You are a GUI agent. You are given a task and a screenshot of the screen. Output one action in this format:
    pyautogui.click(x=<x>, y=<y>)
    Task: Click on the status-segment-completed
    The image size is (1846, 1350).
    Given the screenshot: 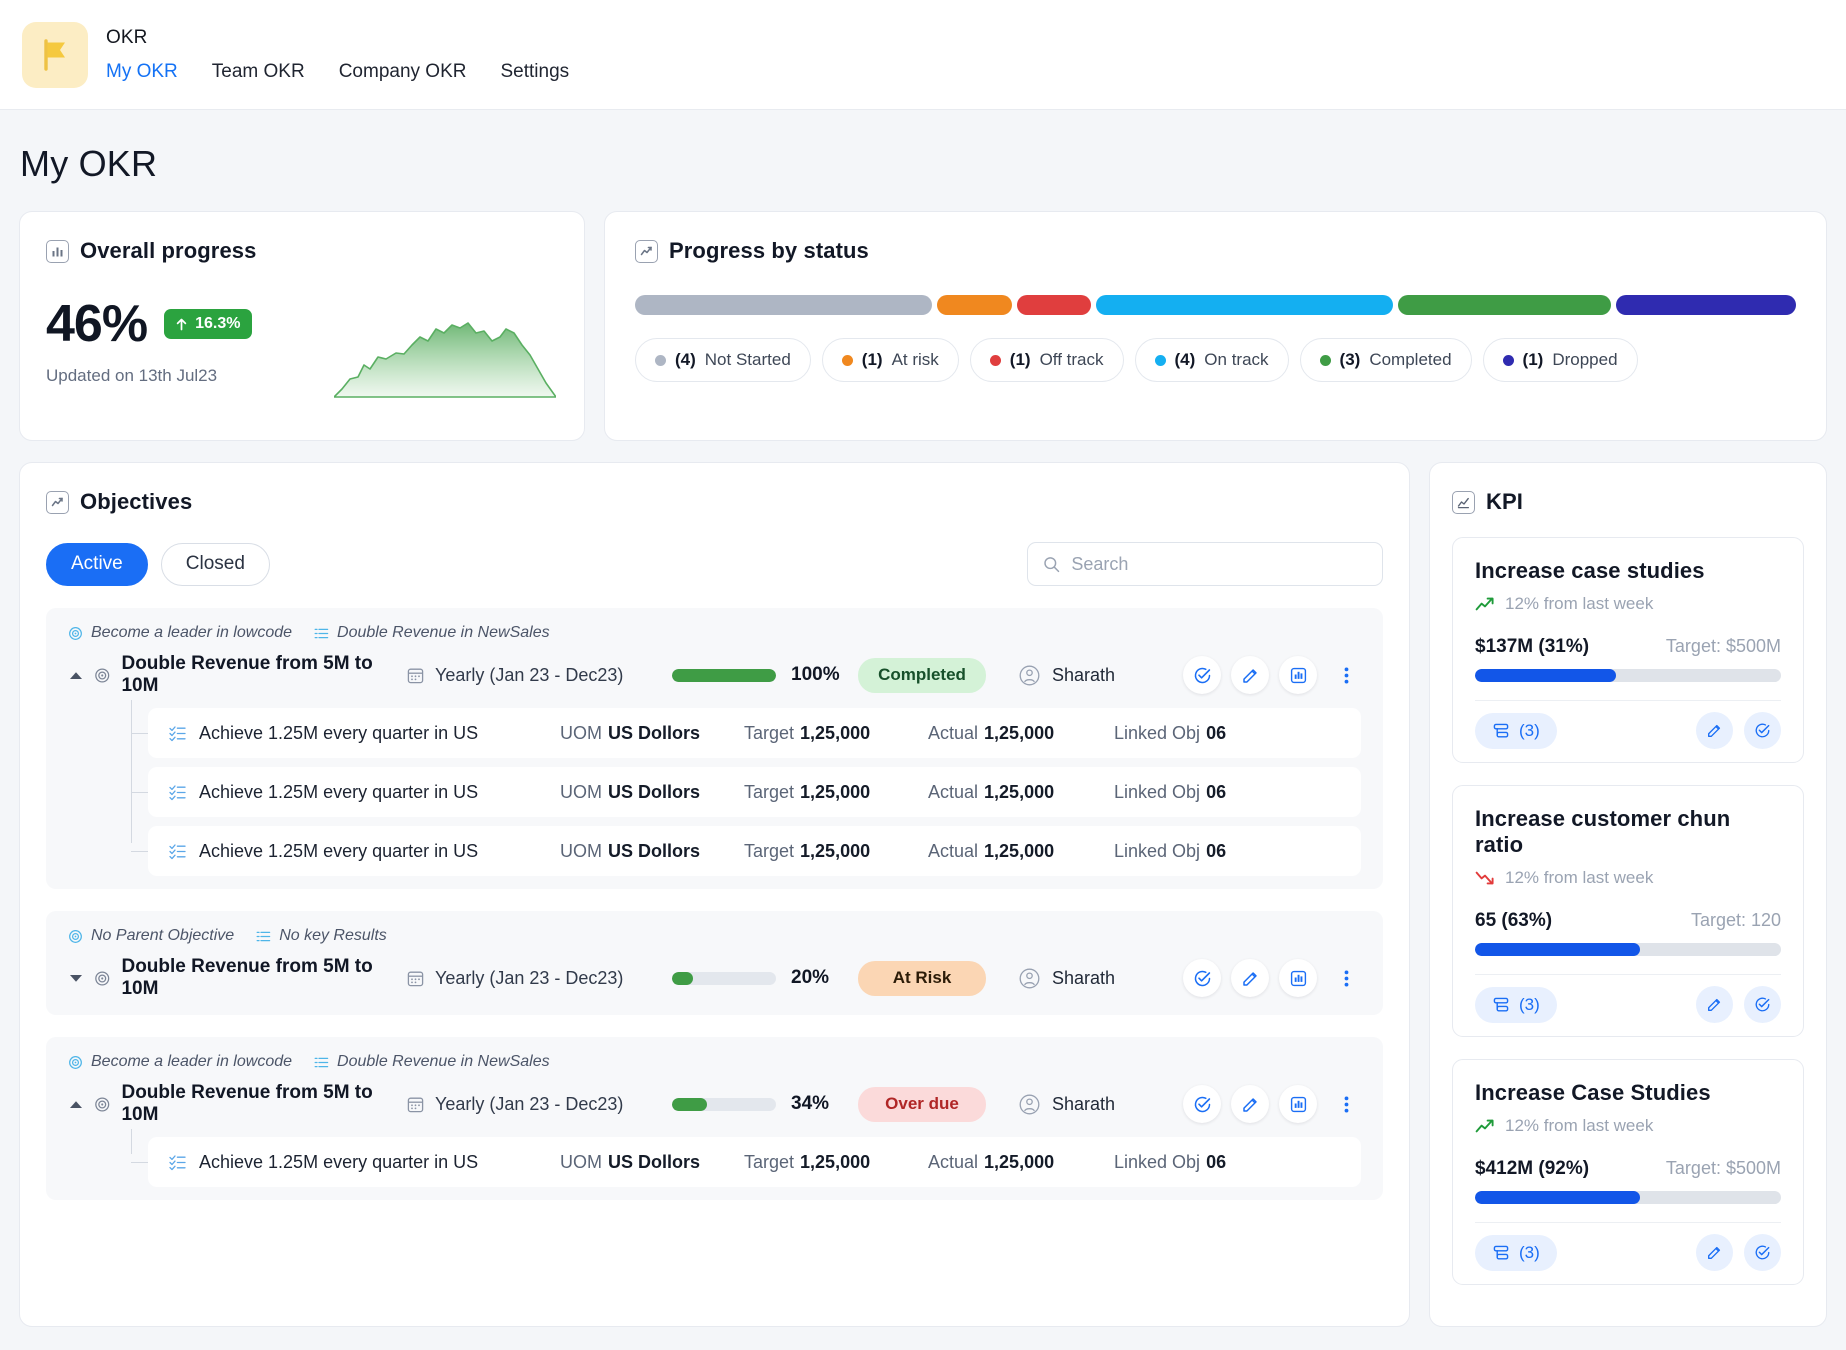 What is the action you would take?
    pyautogui.click(x=1504, y=305)
    